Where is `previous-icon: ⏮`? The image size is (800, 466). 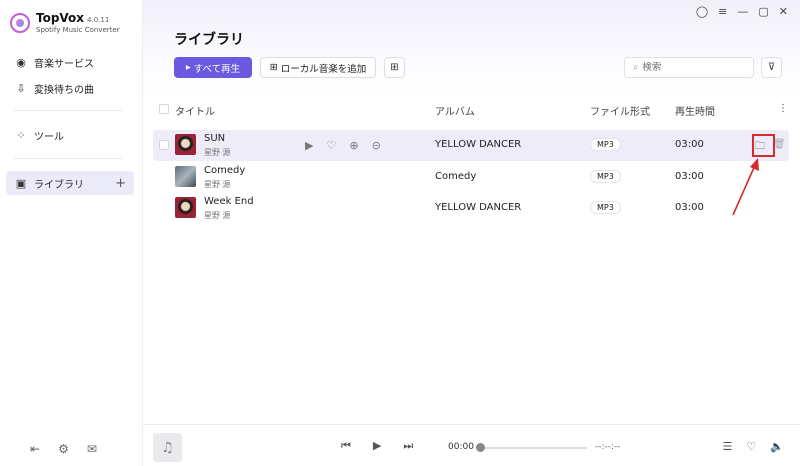
previous-icon: ⏮ is located at coordinates (346, 446).